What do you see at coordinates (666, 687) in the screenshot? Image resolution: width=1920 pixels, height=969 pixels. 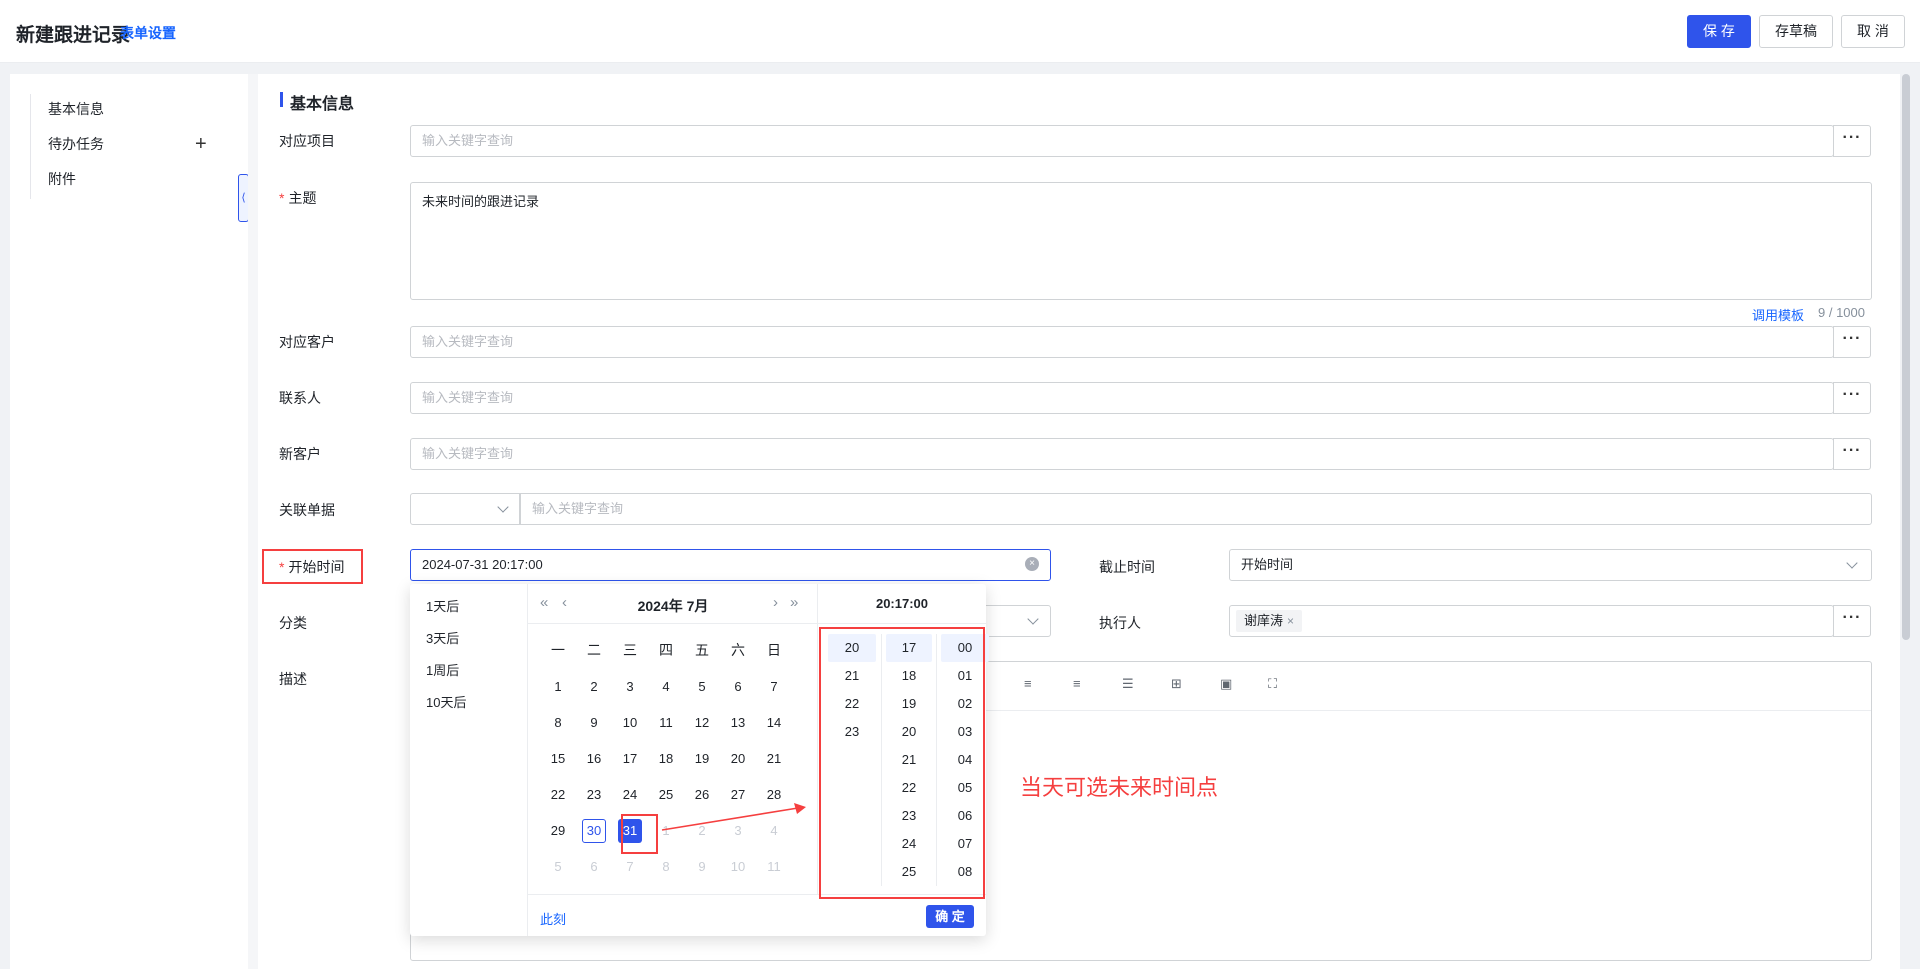 I see `calendar-day: 4` at bounding box center [666, 687].